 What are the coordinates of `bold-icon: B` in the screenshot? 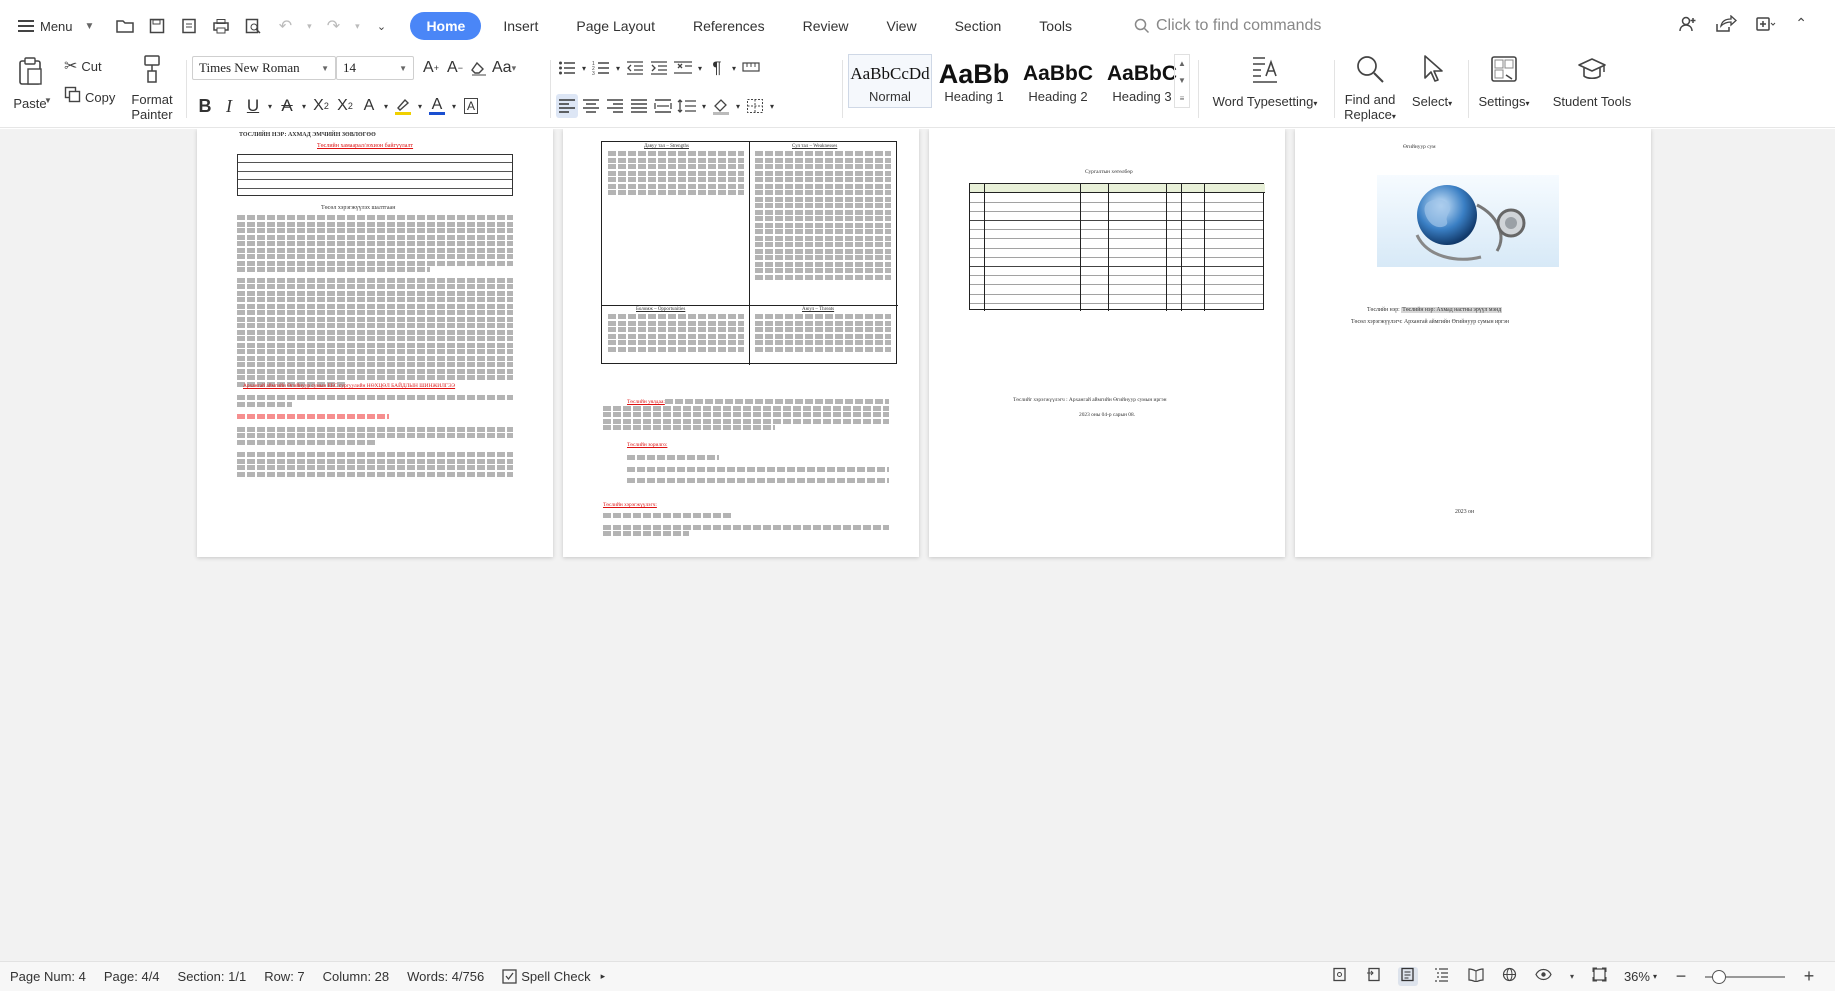 It's located at (205, 106).